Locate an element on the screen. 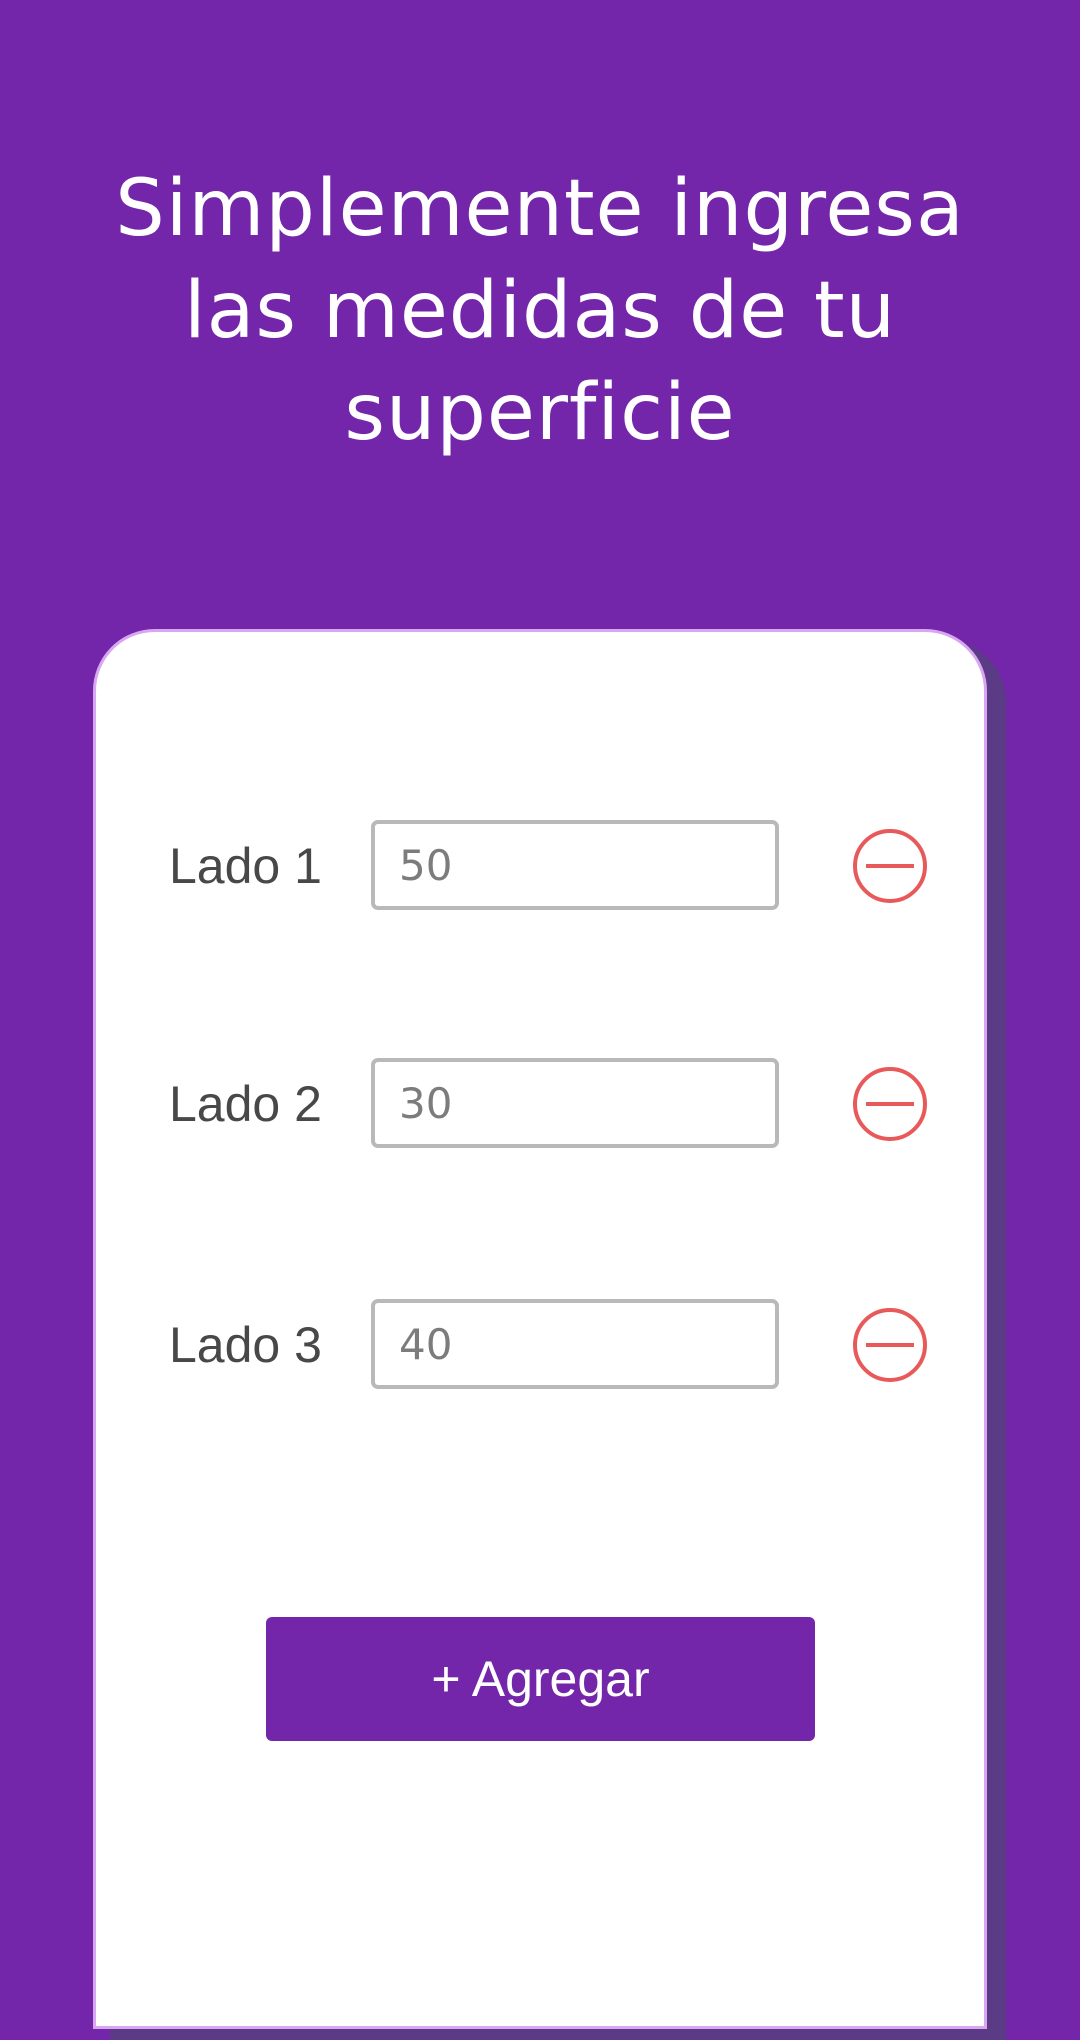 This screenshot has width=1080, height=2040. side-row-3: Lado 3 is located at coordinates (549, 1345).